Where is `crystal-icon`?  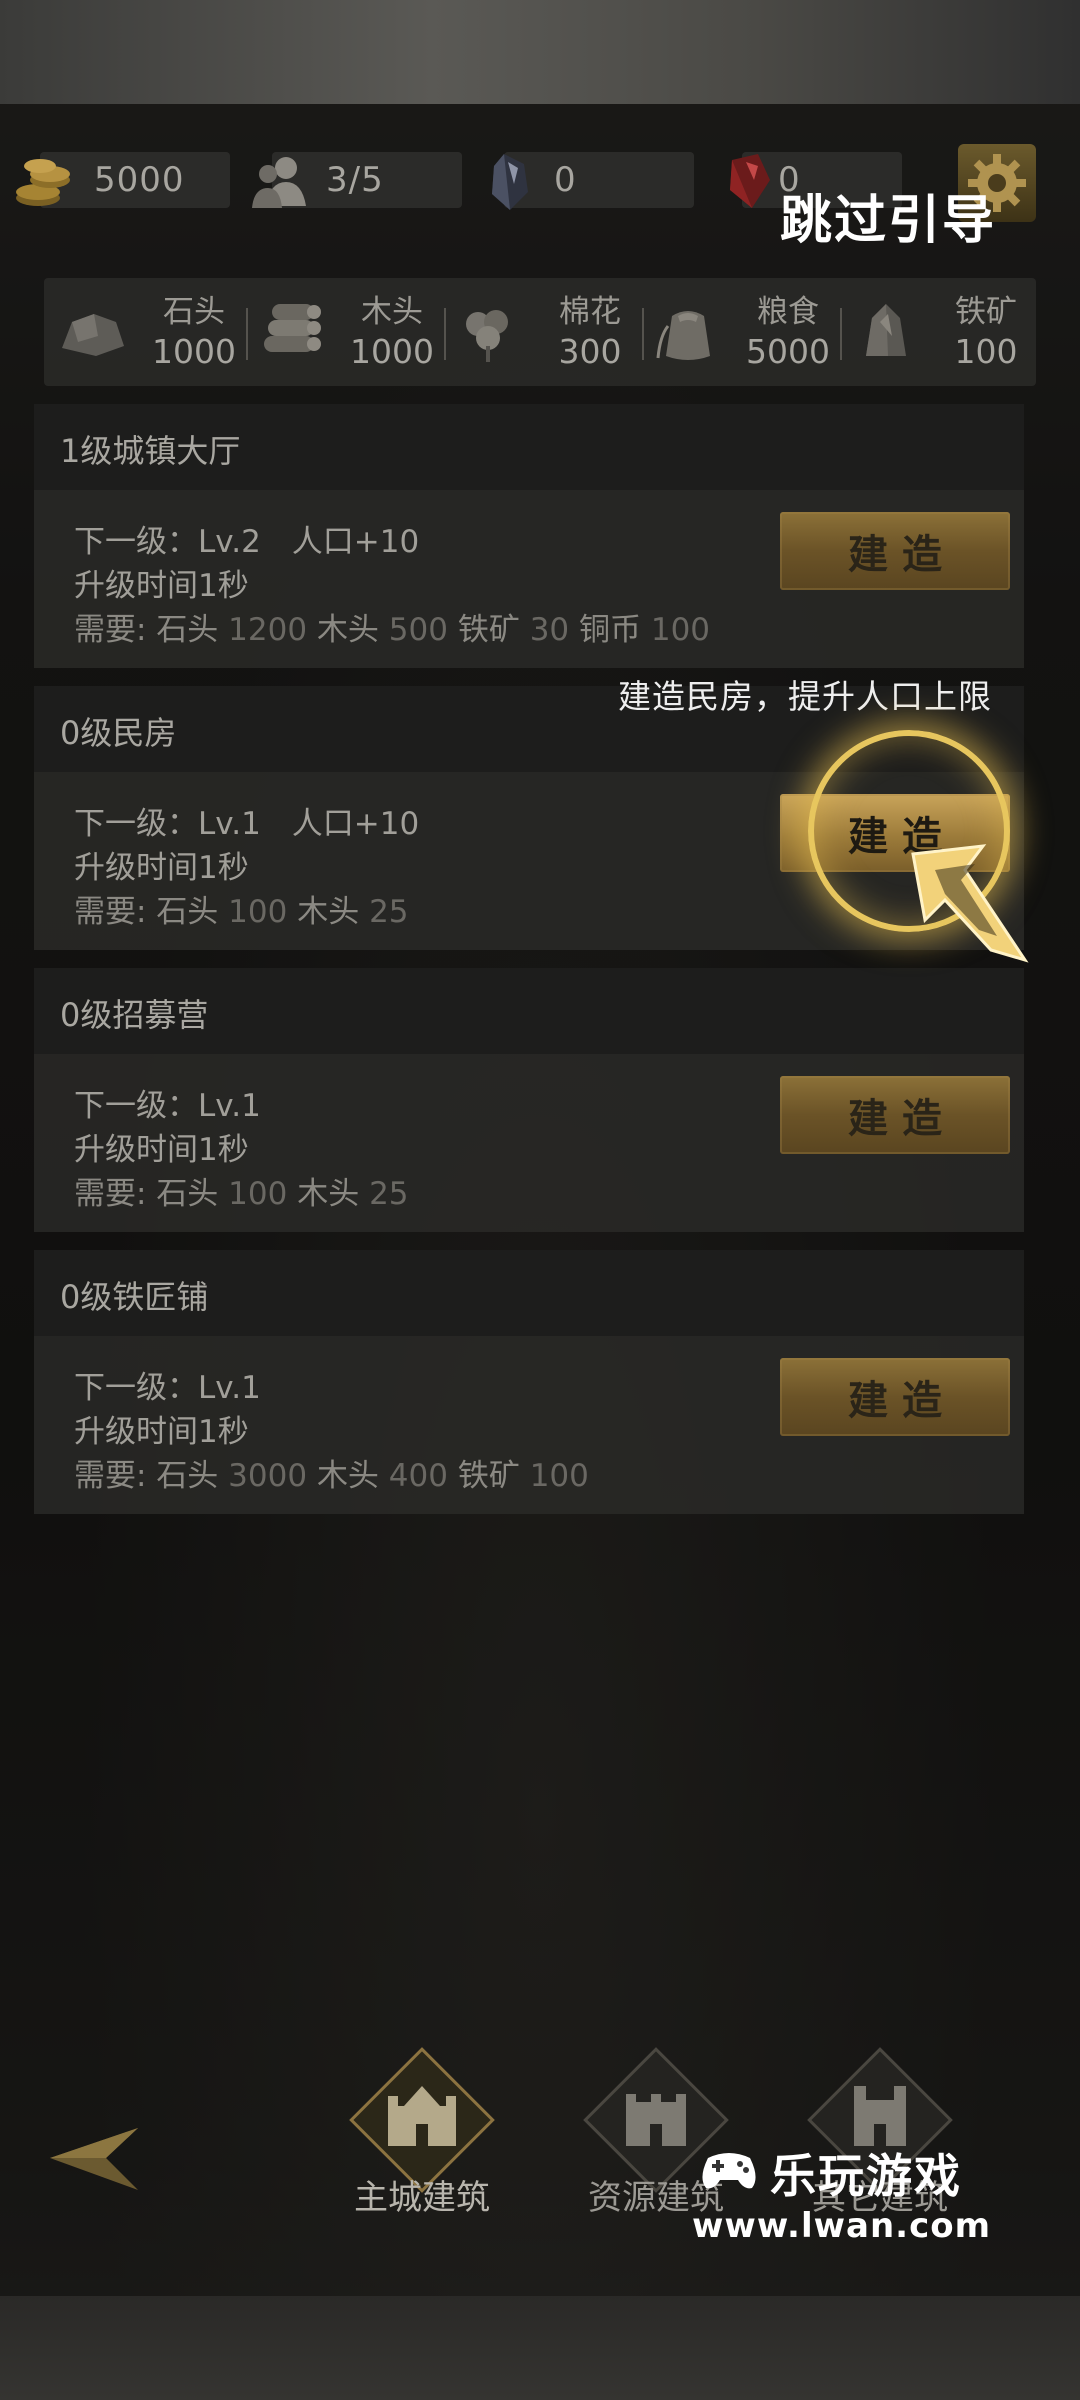 crystal-icon is located at coordinates (510, 182).